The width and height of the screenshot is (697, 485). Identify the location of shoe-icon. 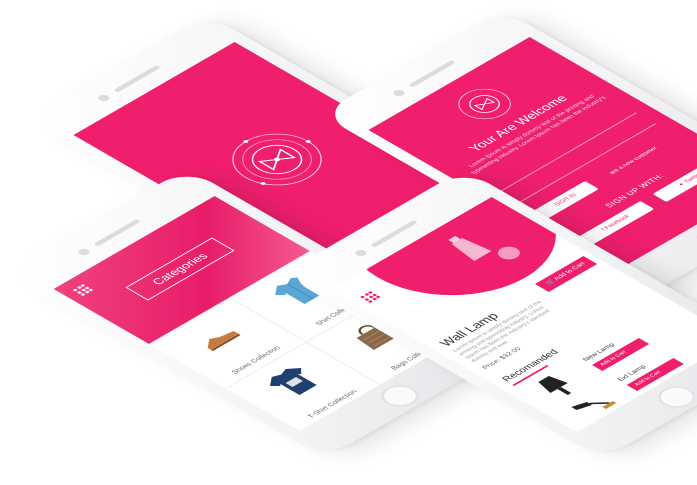
(224, 340).